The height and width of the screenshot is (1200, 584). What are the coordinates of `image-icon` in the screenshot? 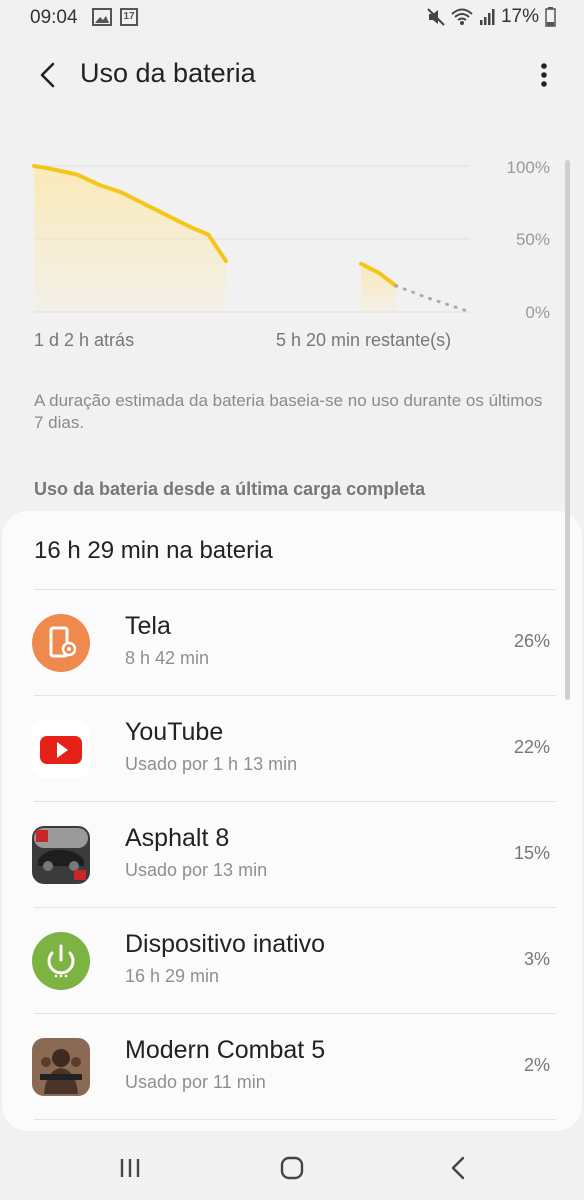 It's located at (102, 17).